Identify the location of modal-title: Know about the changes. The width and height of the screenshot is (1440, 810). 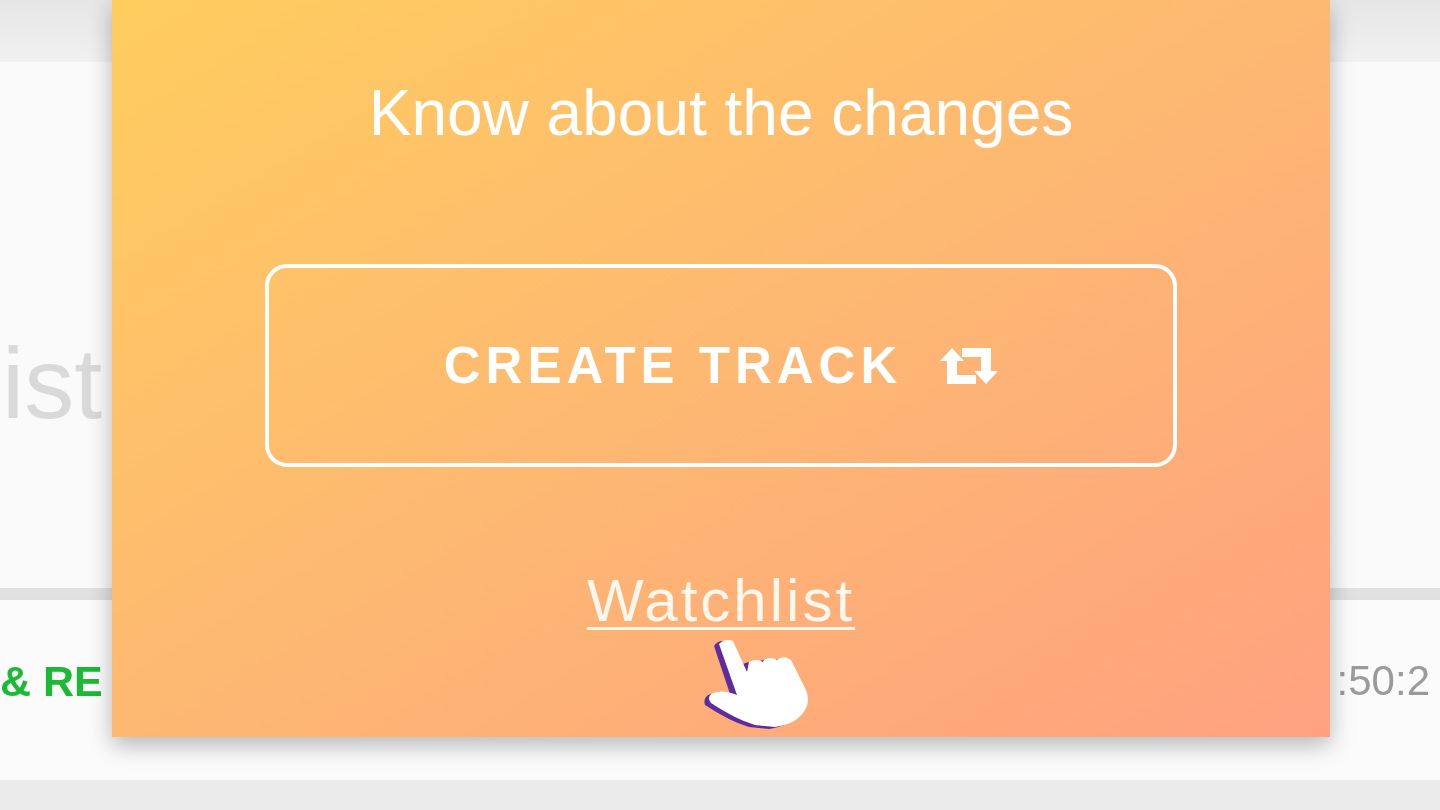
(721, 113).